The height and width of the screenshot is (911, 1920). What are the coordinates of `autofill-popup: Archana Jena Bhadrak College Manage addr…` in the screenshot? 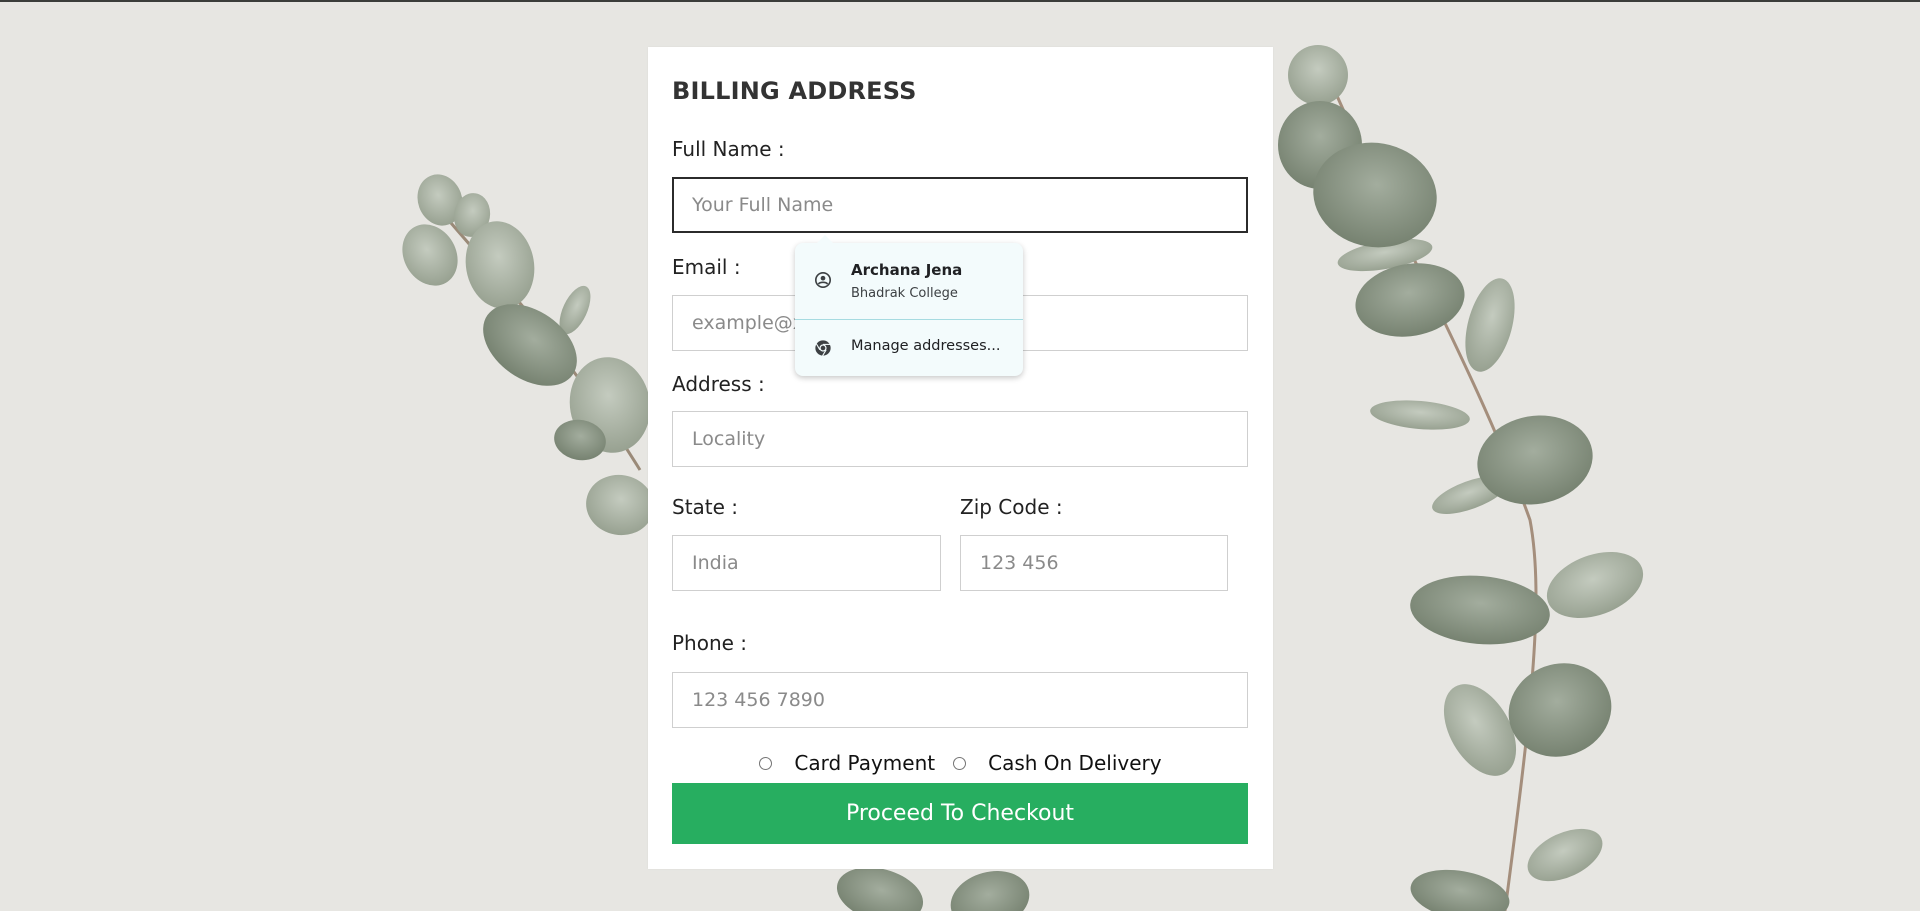 It's located at (909, 305).